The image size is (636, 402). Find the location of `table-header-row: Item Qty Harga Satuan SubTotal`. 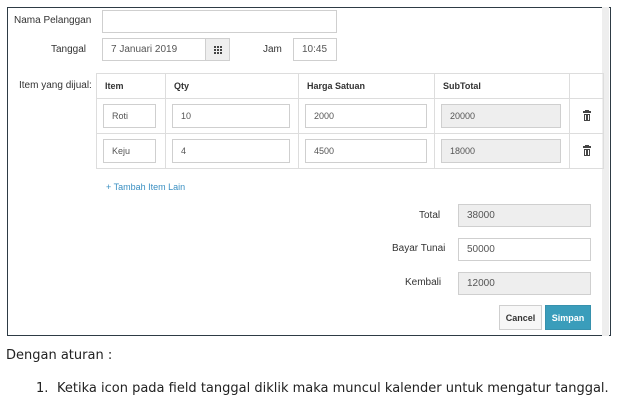

table-header-row: Item Qty Harga Satuan SubTotal is located at coordinates (350, 86).